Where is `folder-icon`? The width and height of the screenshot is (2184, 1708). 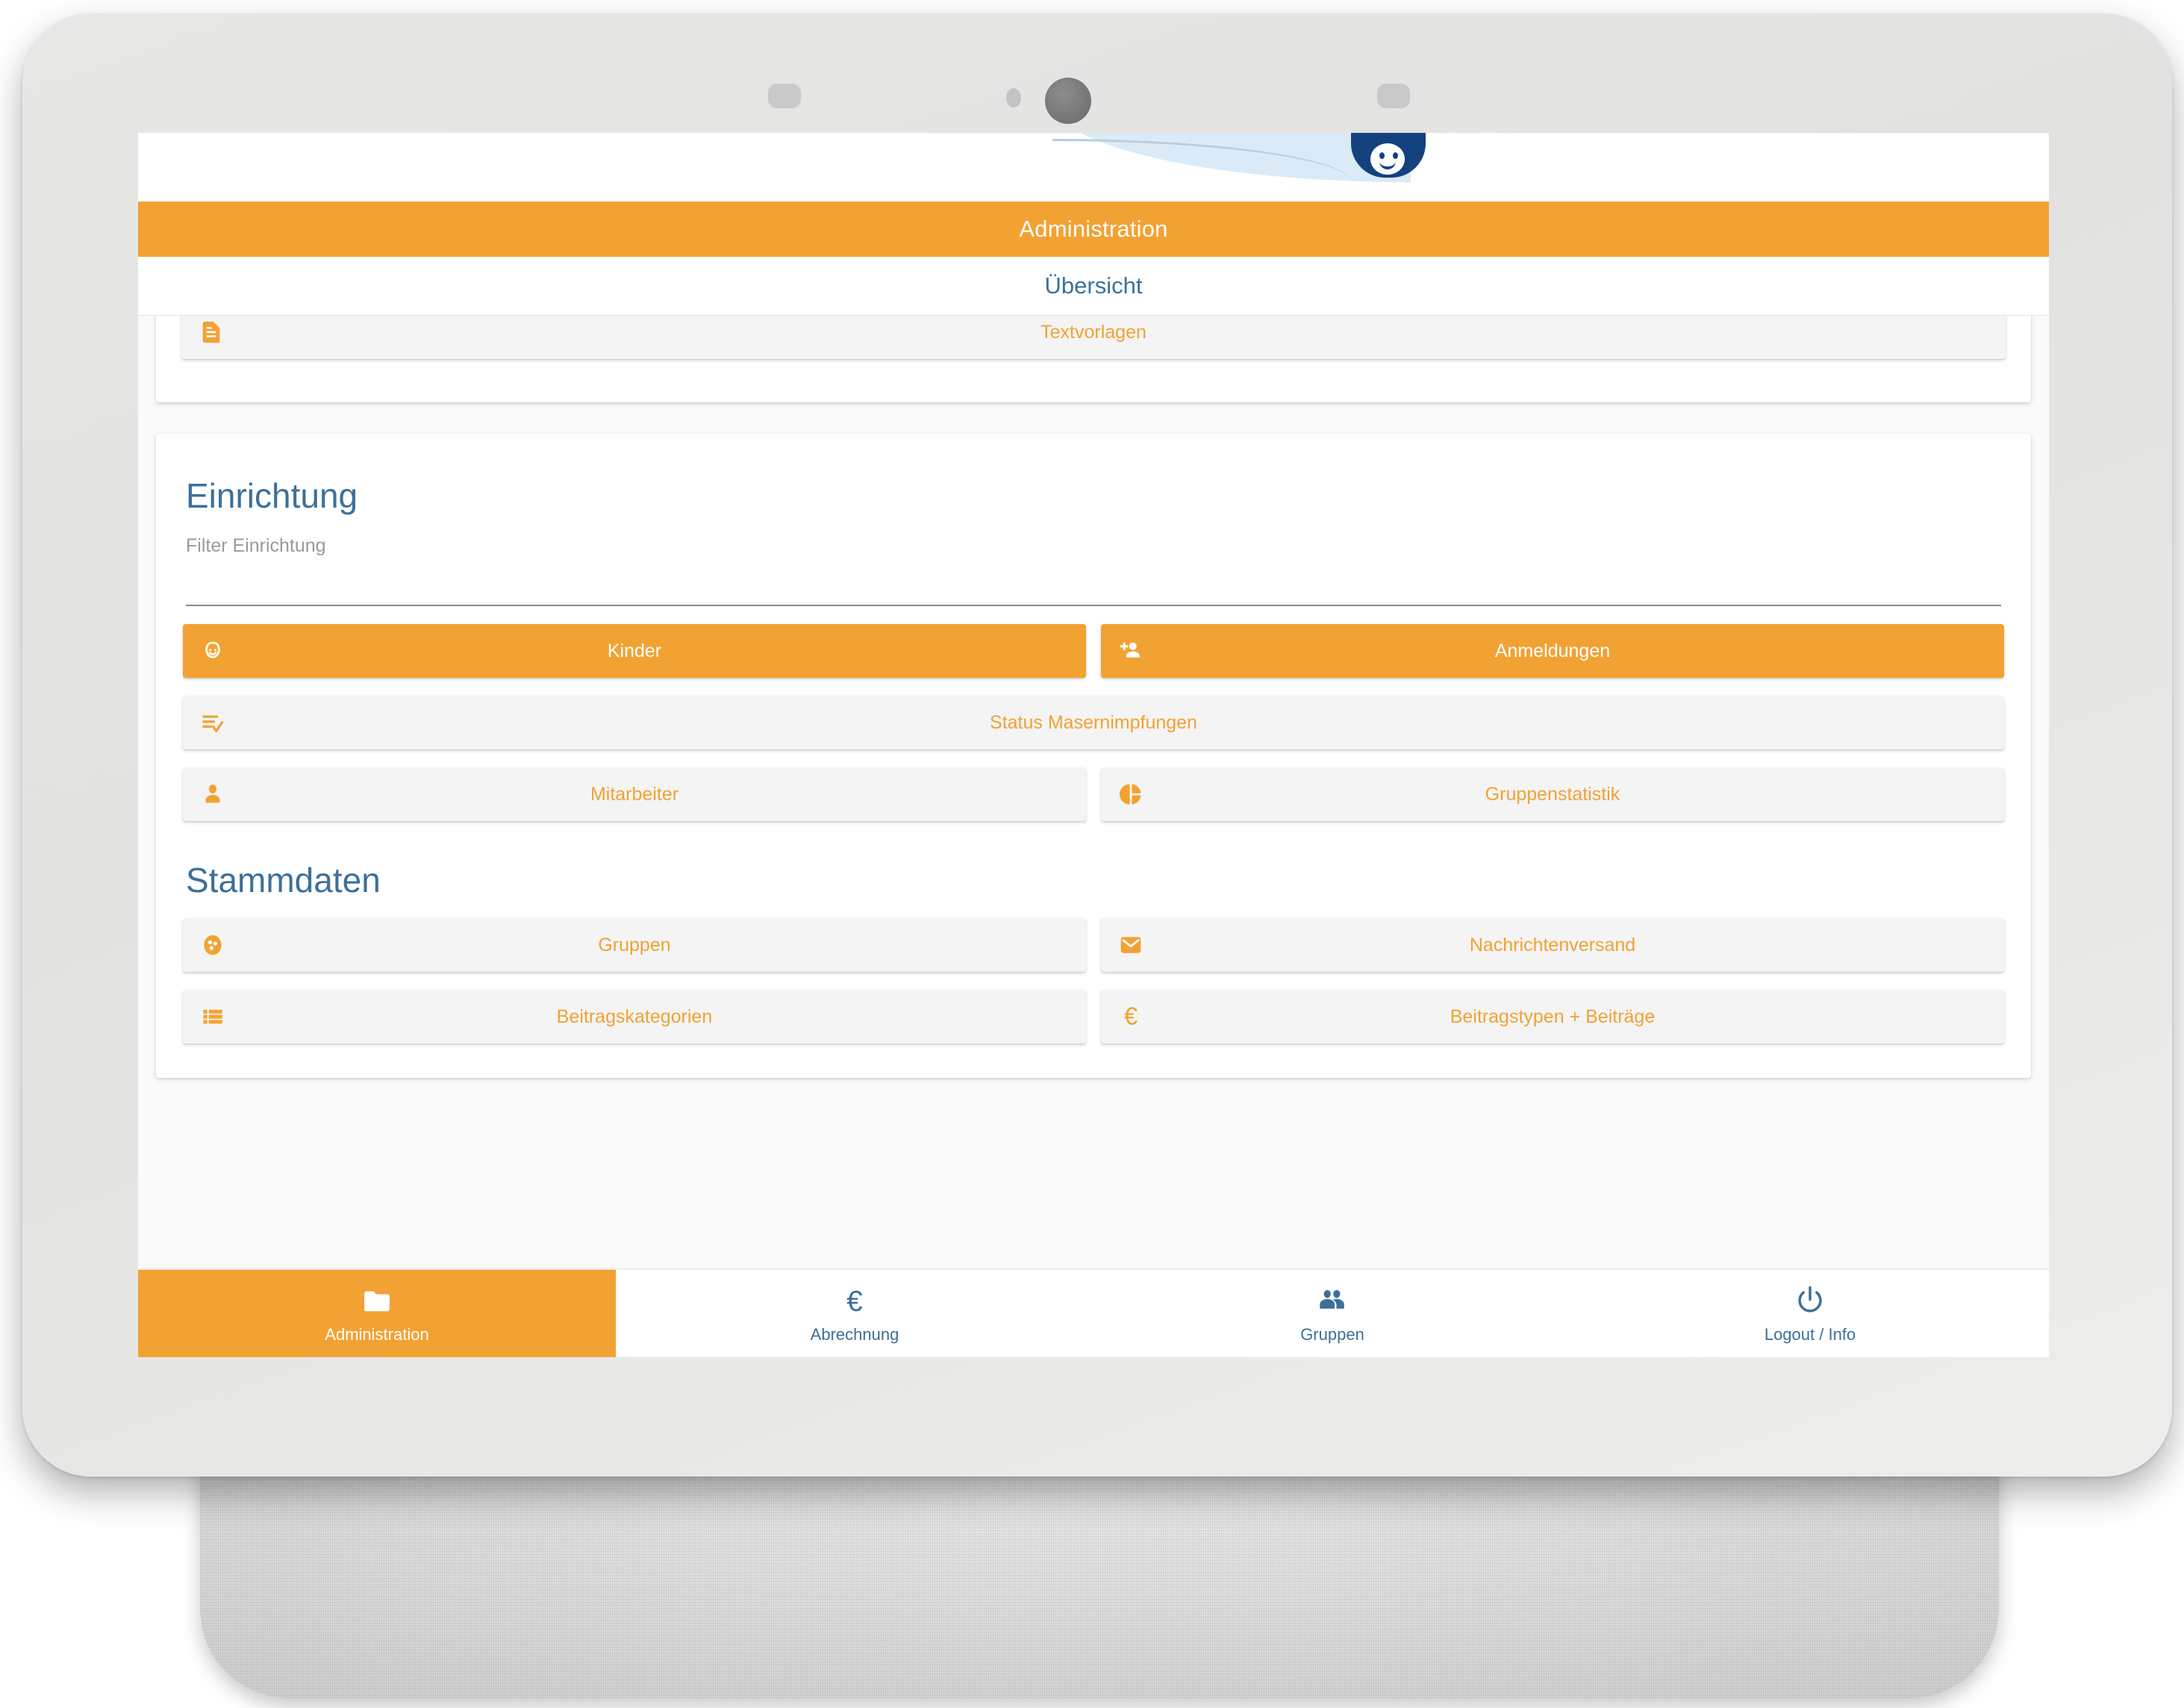
folder-icon is located at coordinates (377, 1300).